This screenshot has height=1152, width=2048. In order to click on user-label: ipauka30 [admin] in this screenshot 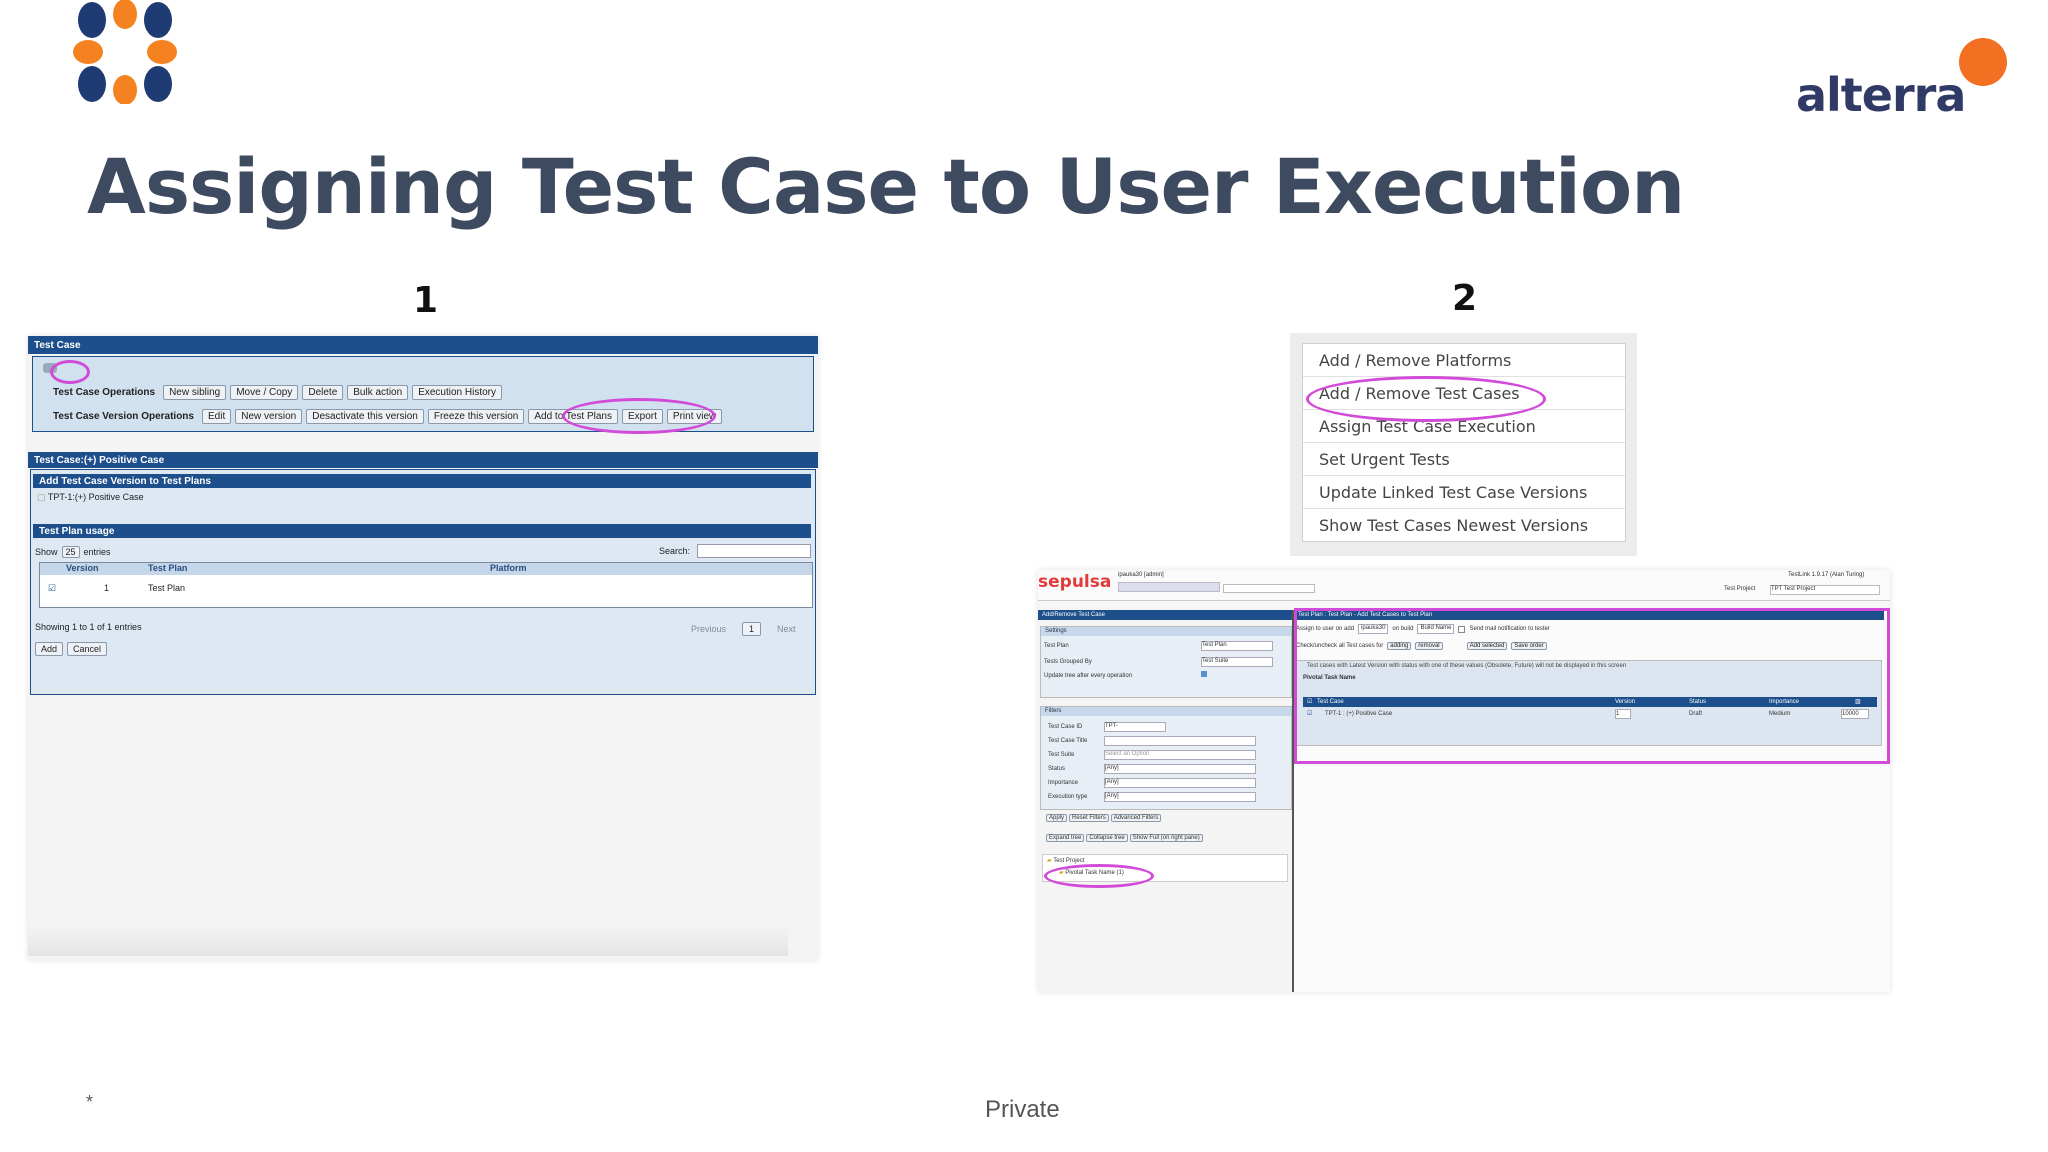, I will do `click(1141, 575)`.